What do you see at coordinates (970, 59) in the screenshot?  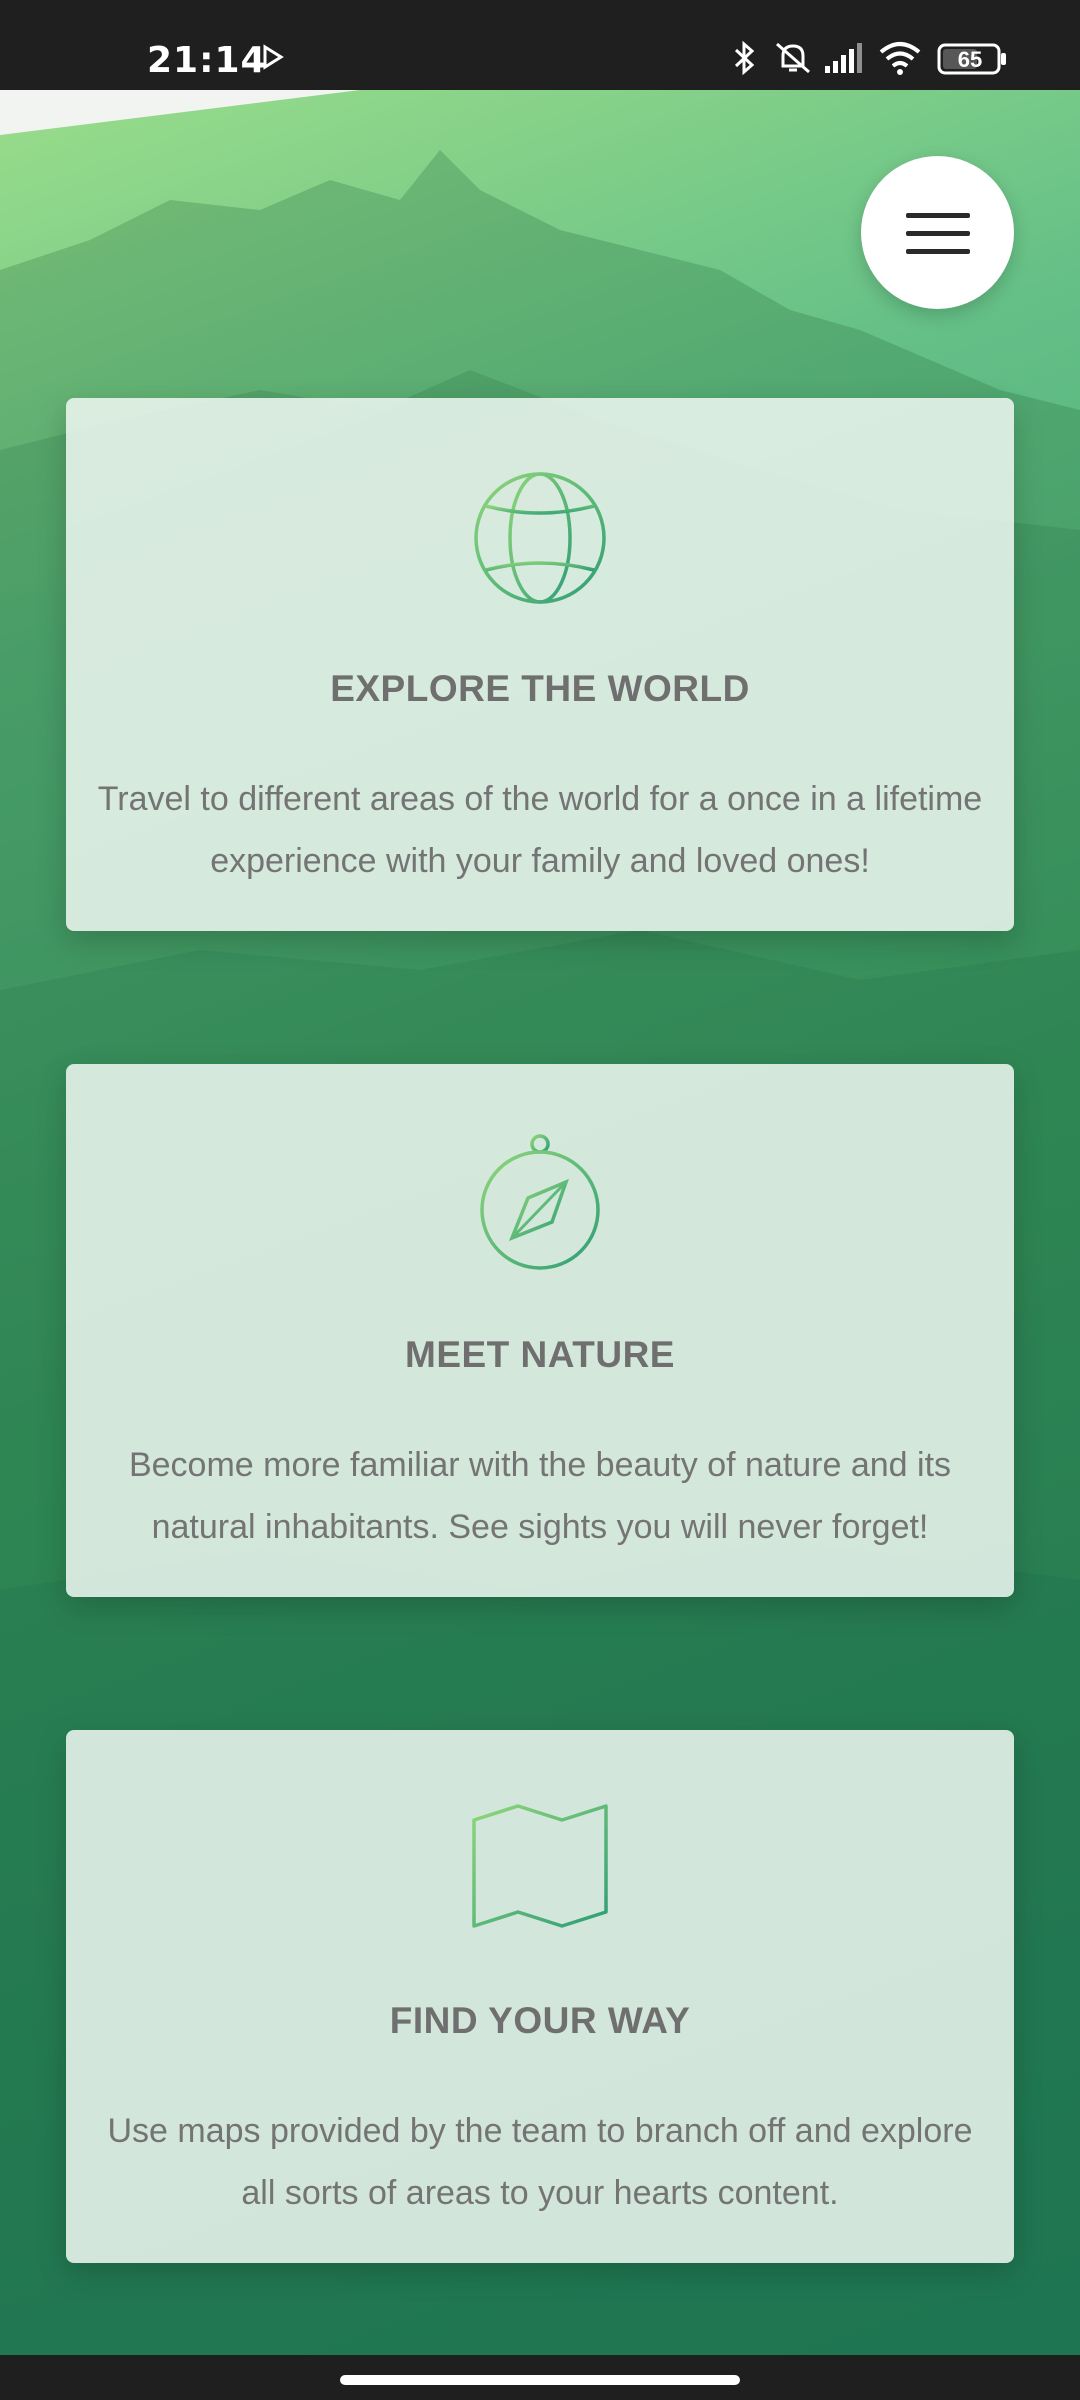 I see `battery-level: 65` at bounding box center [970, 59].